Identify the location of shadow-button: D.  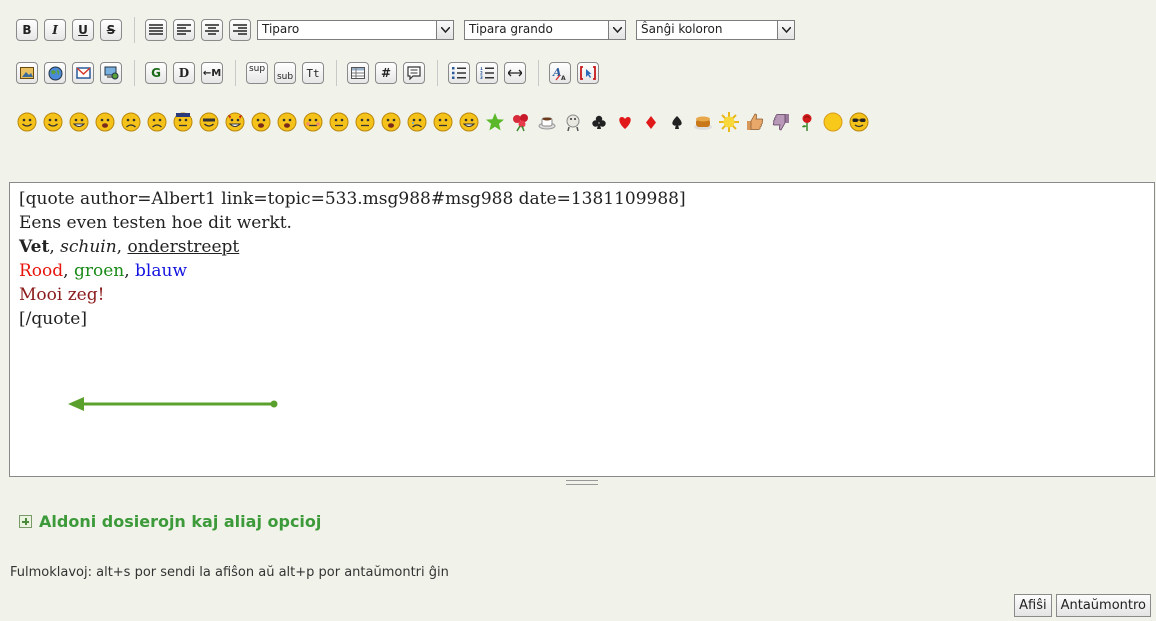
(184, 73).